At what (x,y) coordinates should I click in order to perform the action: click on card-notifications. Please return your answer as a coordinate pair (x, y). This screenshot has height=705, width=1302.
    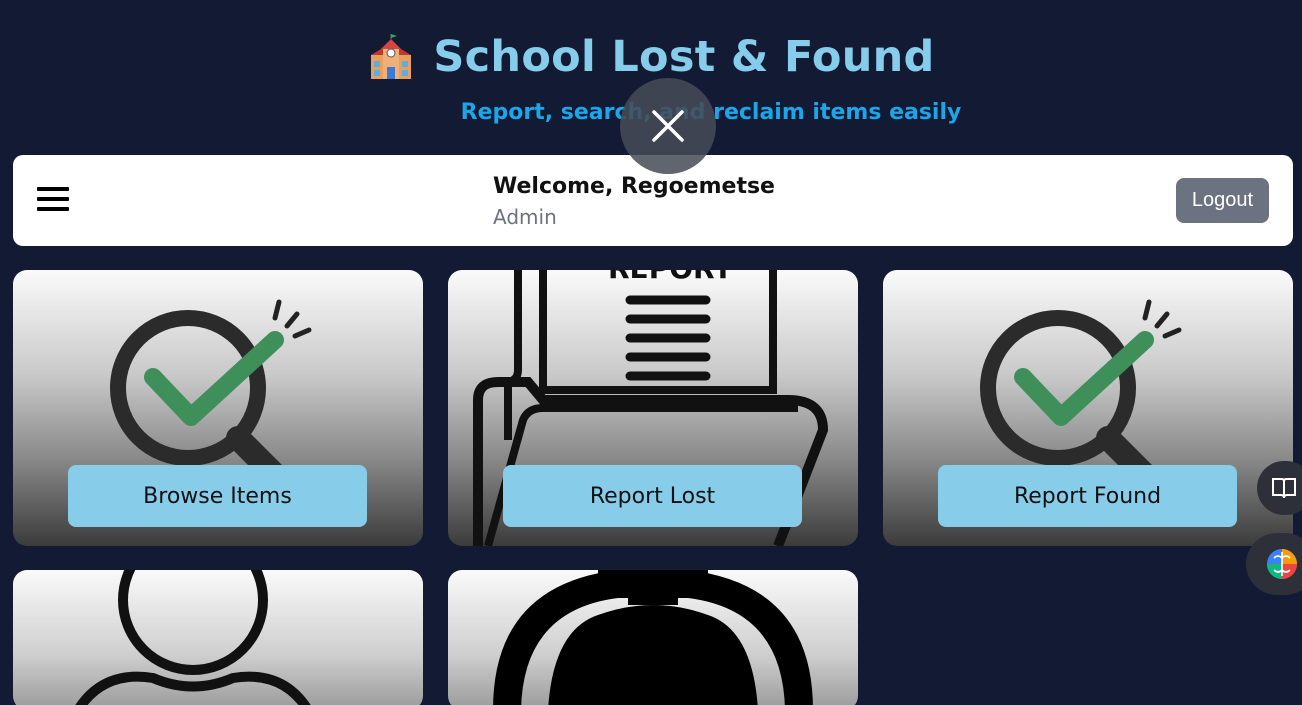
    Looking at the image, I should click on (653, 637).